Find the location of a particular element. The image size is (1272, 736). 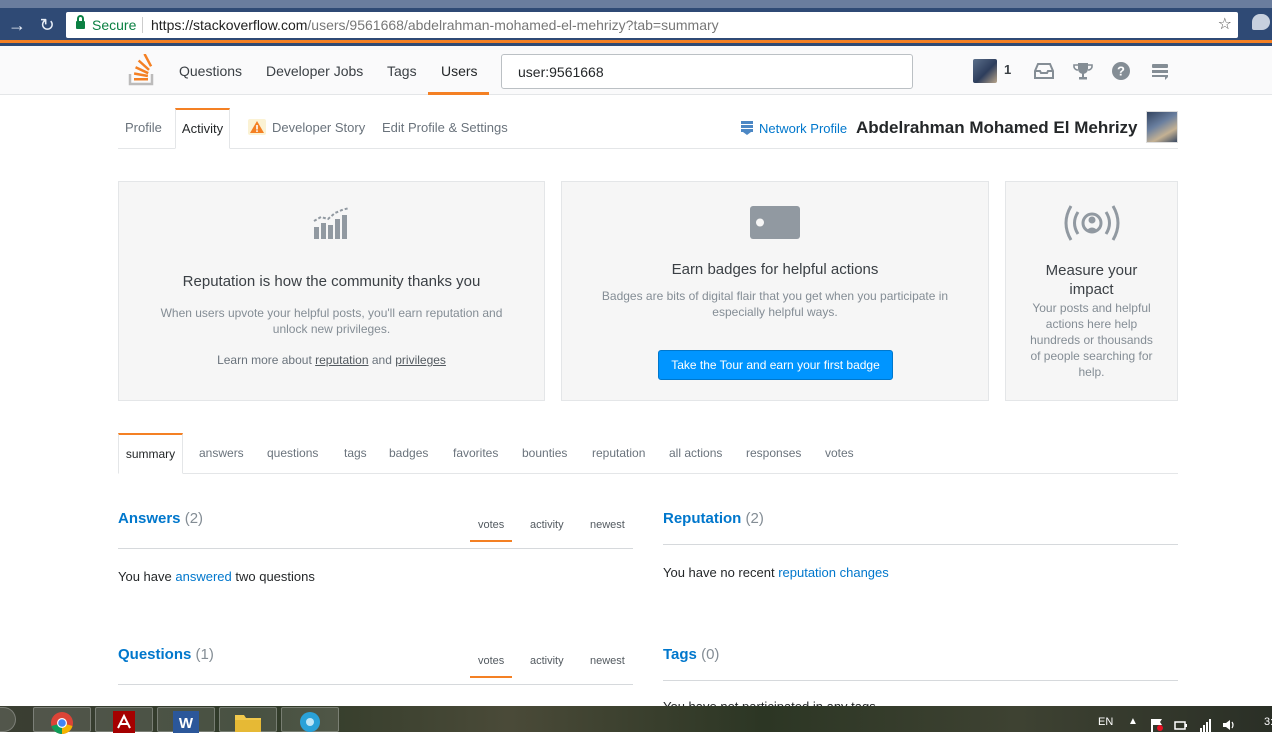

nav-developer-jobs: Developer Jobs is located at coordinates (314, 71).